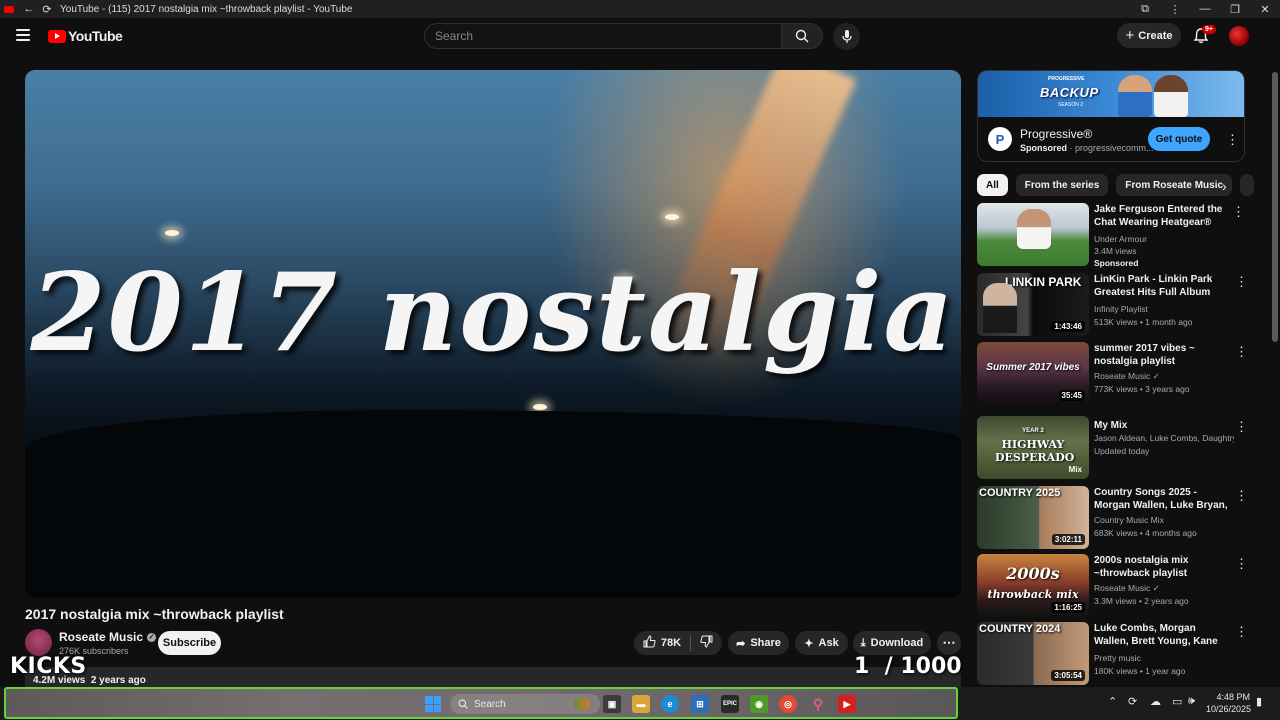  I want to click on get-quote-button: Get quote, so click(1179, 139).